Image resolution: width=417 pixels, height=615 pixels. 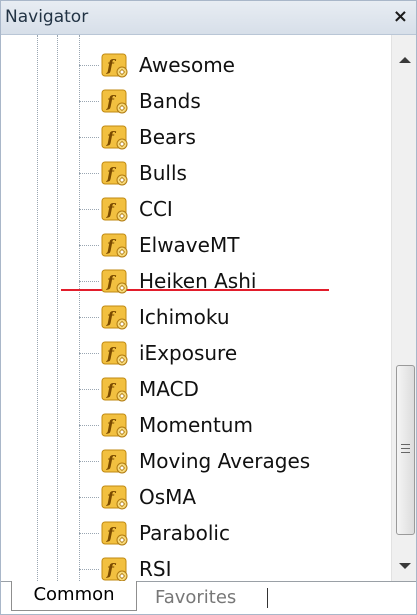 I want to click on tree-item-label: Heiken Ashi, so click(x=198, y=281).